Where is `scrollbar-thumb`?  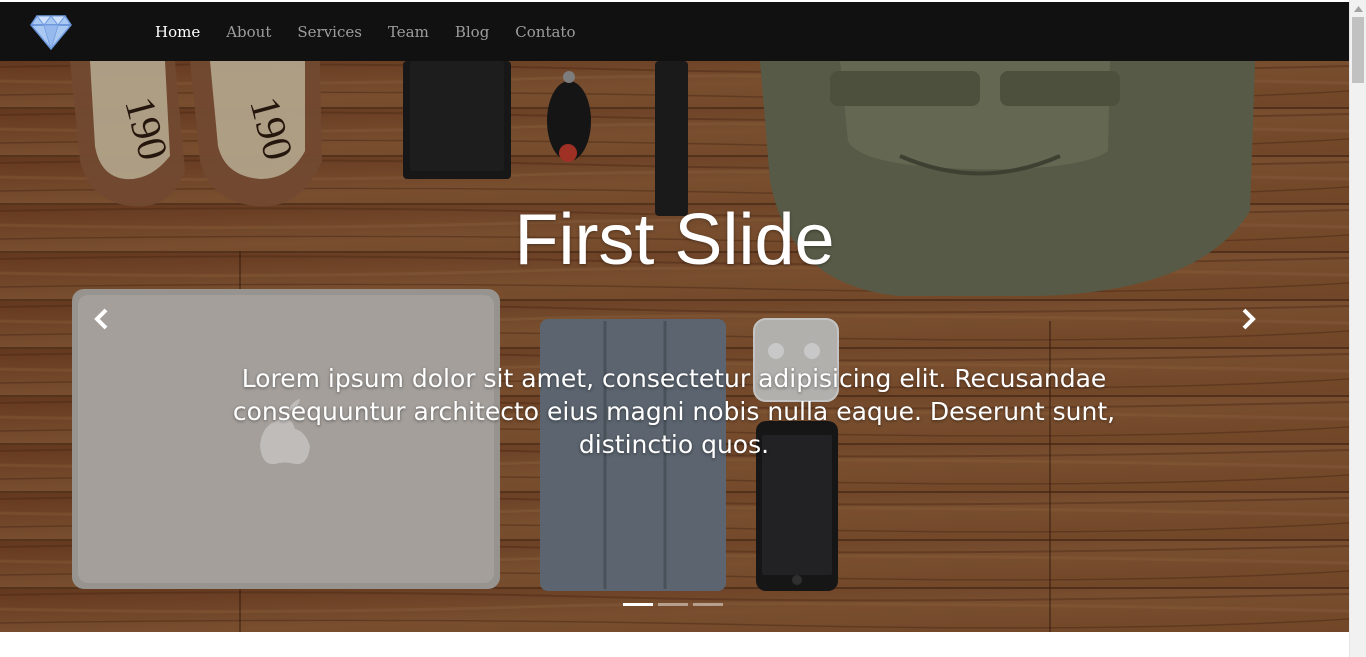 scrollbar-thumb is located at coordinates (1358, 50).